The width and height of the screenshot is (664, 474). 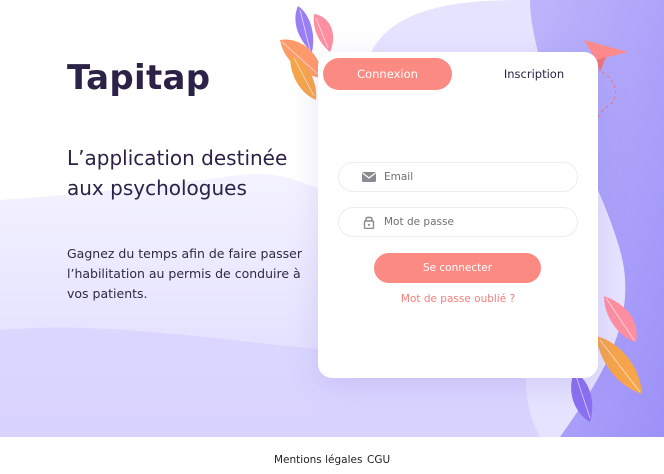 I want to click on footer-link-mentions-legales: Mentions légales, so click(x=318, y=460).